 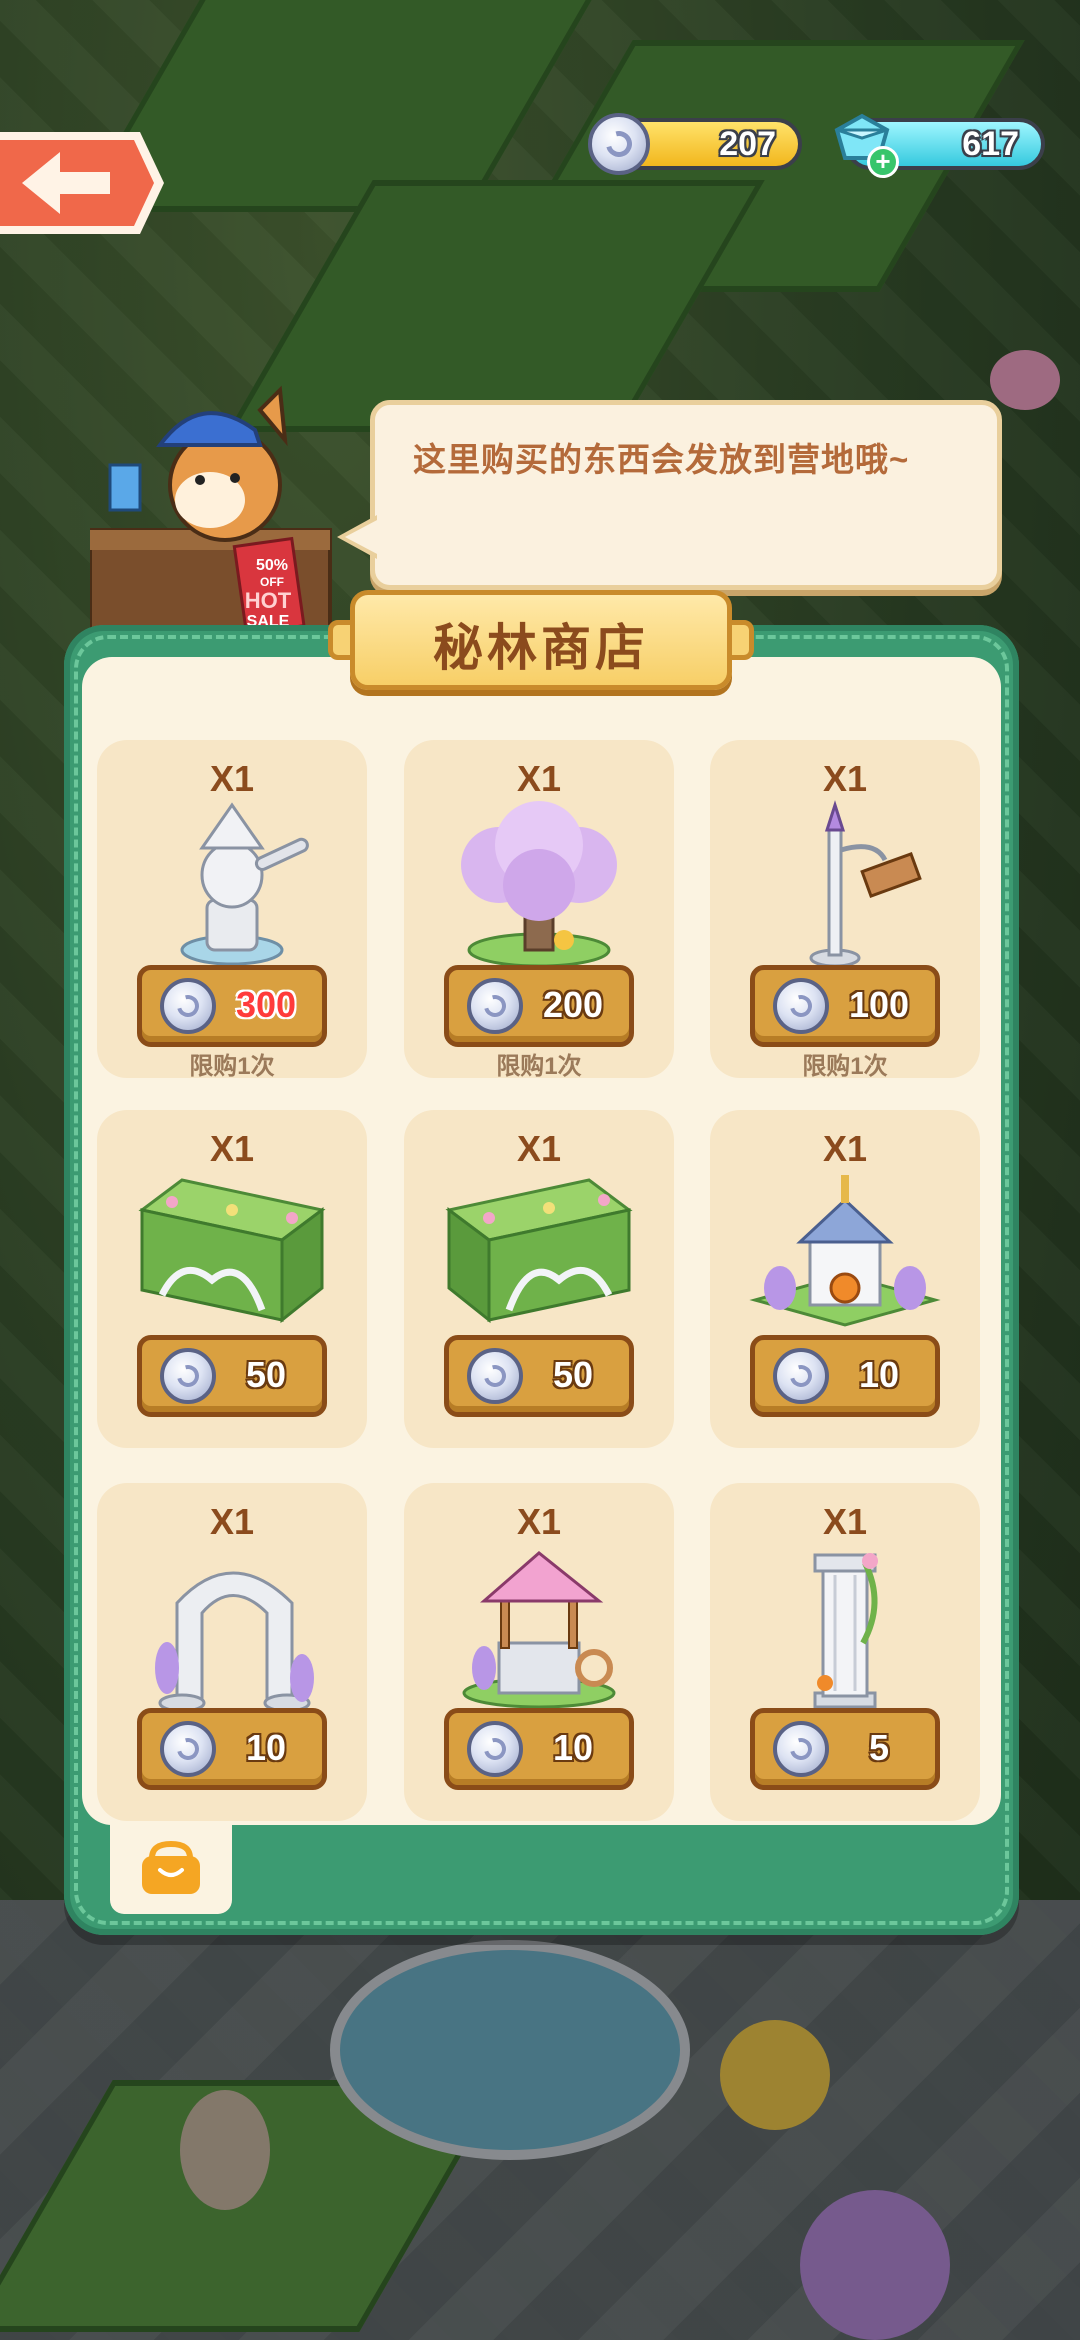 I want to click on buy-button: 5, so click(x=845, y=1749).